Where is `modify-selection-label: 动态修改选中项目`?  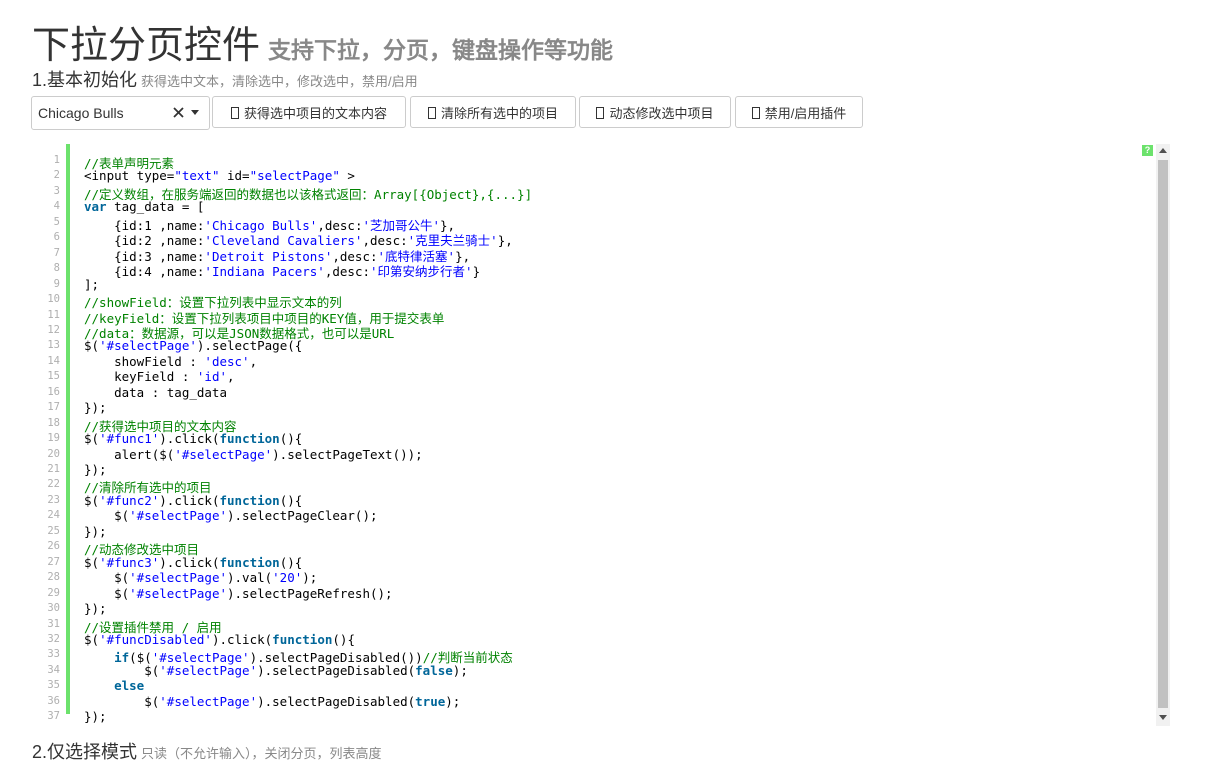 modify-selection-label: 动态修改选中项目 is located at coordinates (661, 113).